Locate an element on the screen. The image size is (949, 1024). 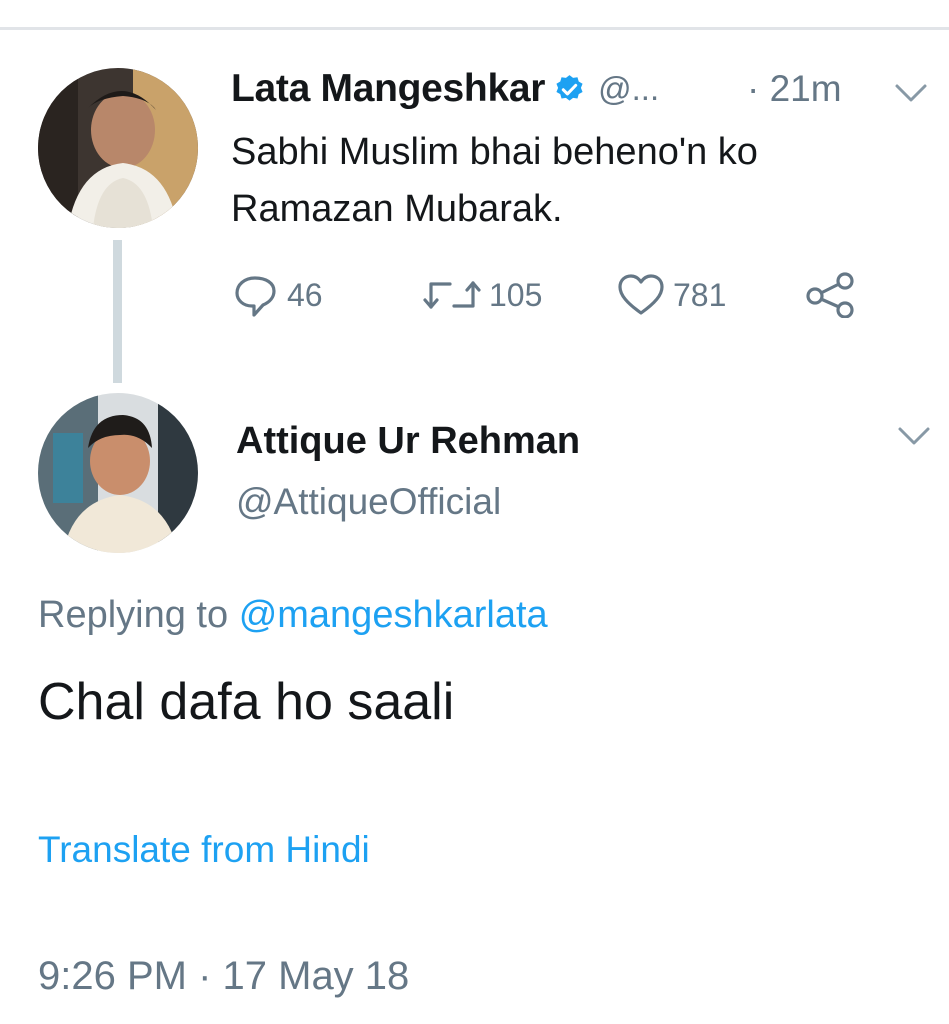
display-name: Attique Ur Rehman is located at coordinates (408, 441).